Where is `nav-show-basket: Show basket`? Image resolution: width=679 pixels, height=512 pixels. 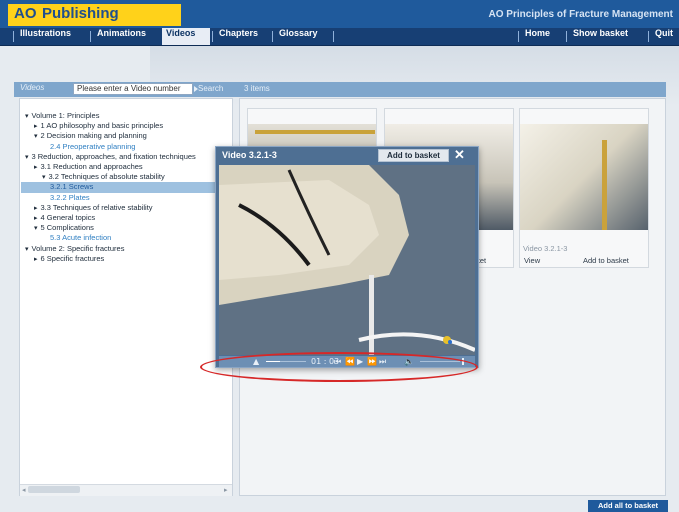
nav-show-basket: Show basket is located at coordinates (600, 36).